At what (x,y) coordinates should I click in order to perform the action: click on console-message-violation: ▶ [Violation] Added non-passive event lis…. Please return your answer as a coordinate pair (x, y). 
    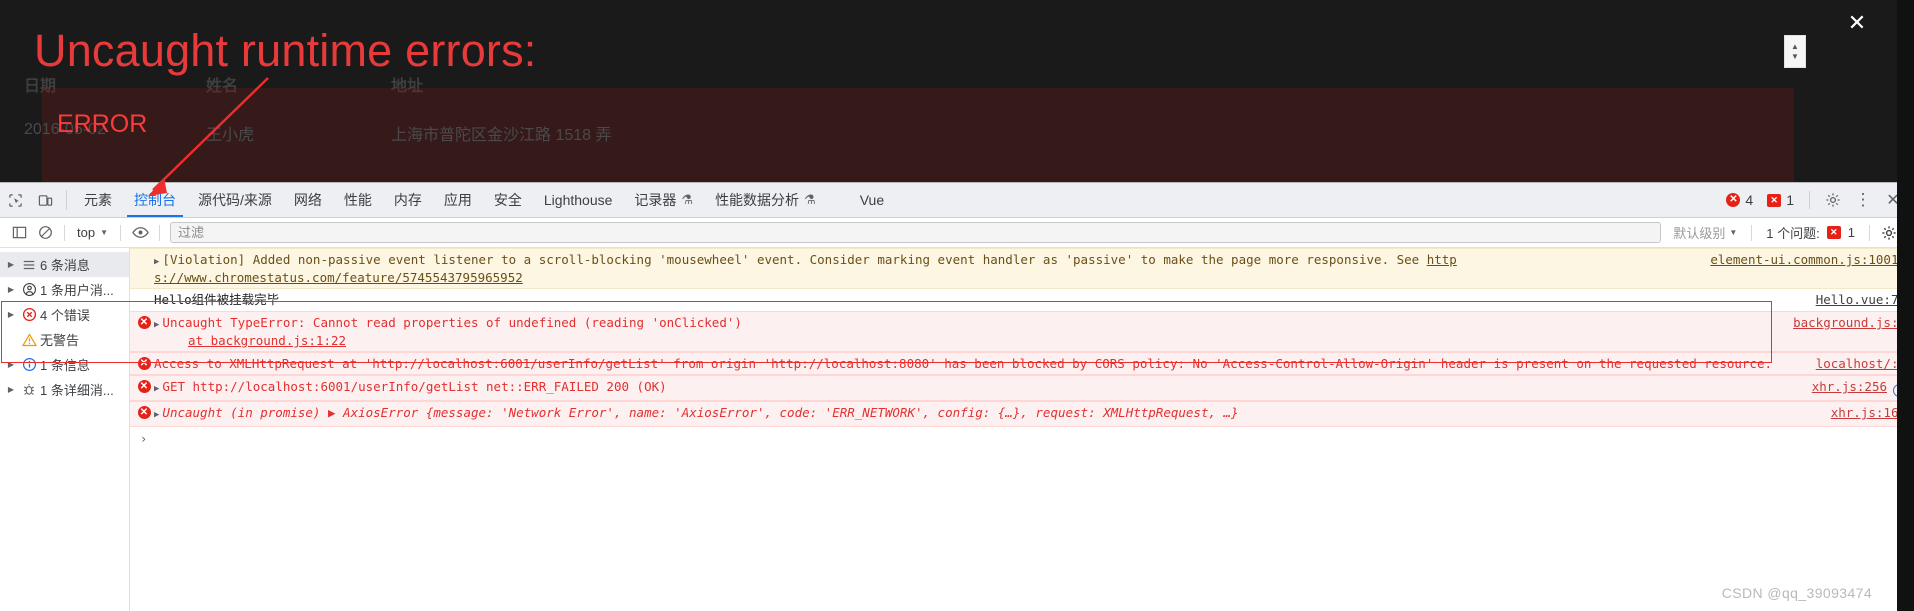
    Looking at the image, I should click on (1022, 268).